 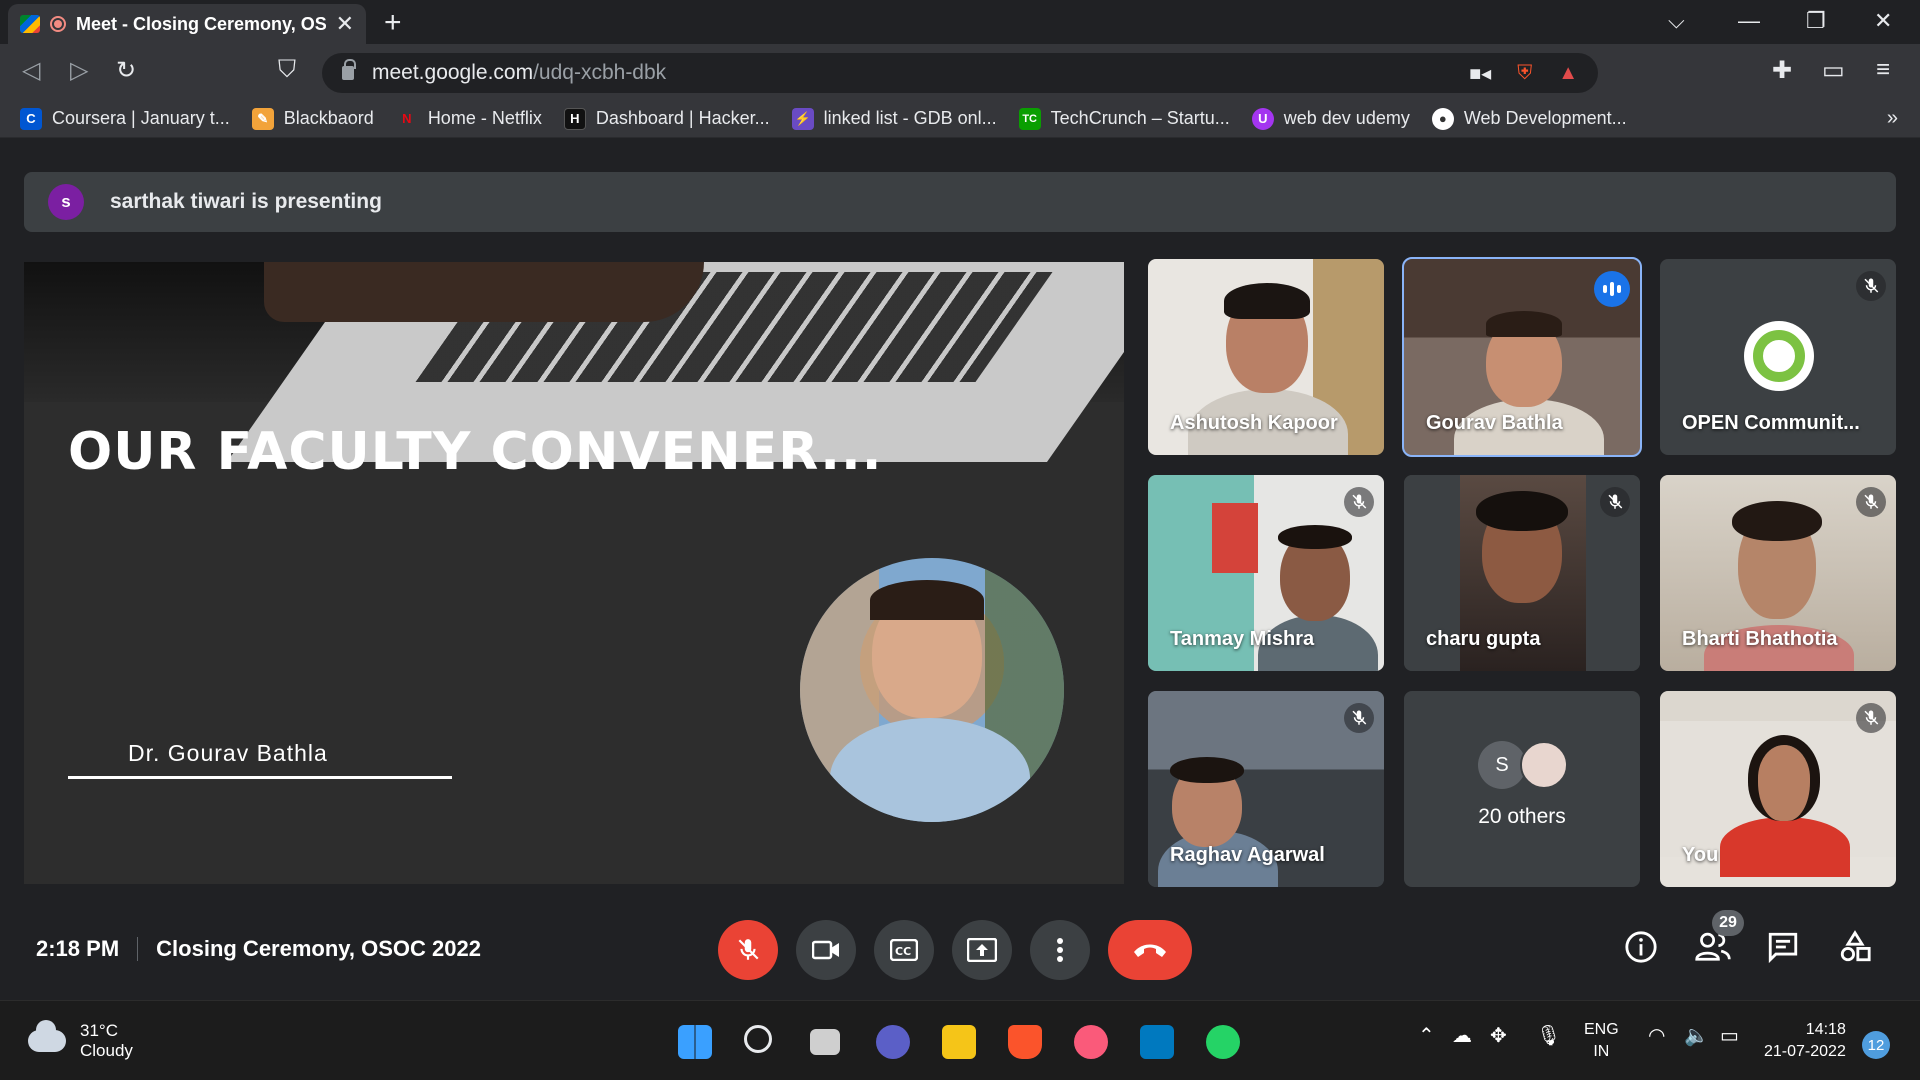 What do you see at coordinates (904, 950) in the screenshot?
I see `captions-button: CC` at bounding box center [904, 950].